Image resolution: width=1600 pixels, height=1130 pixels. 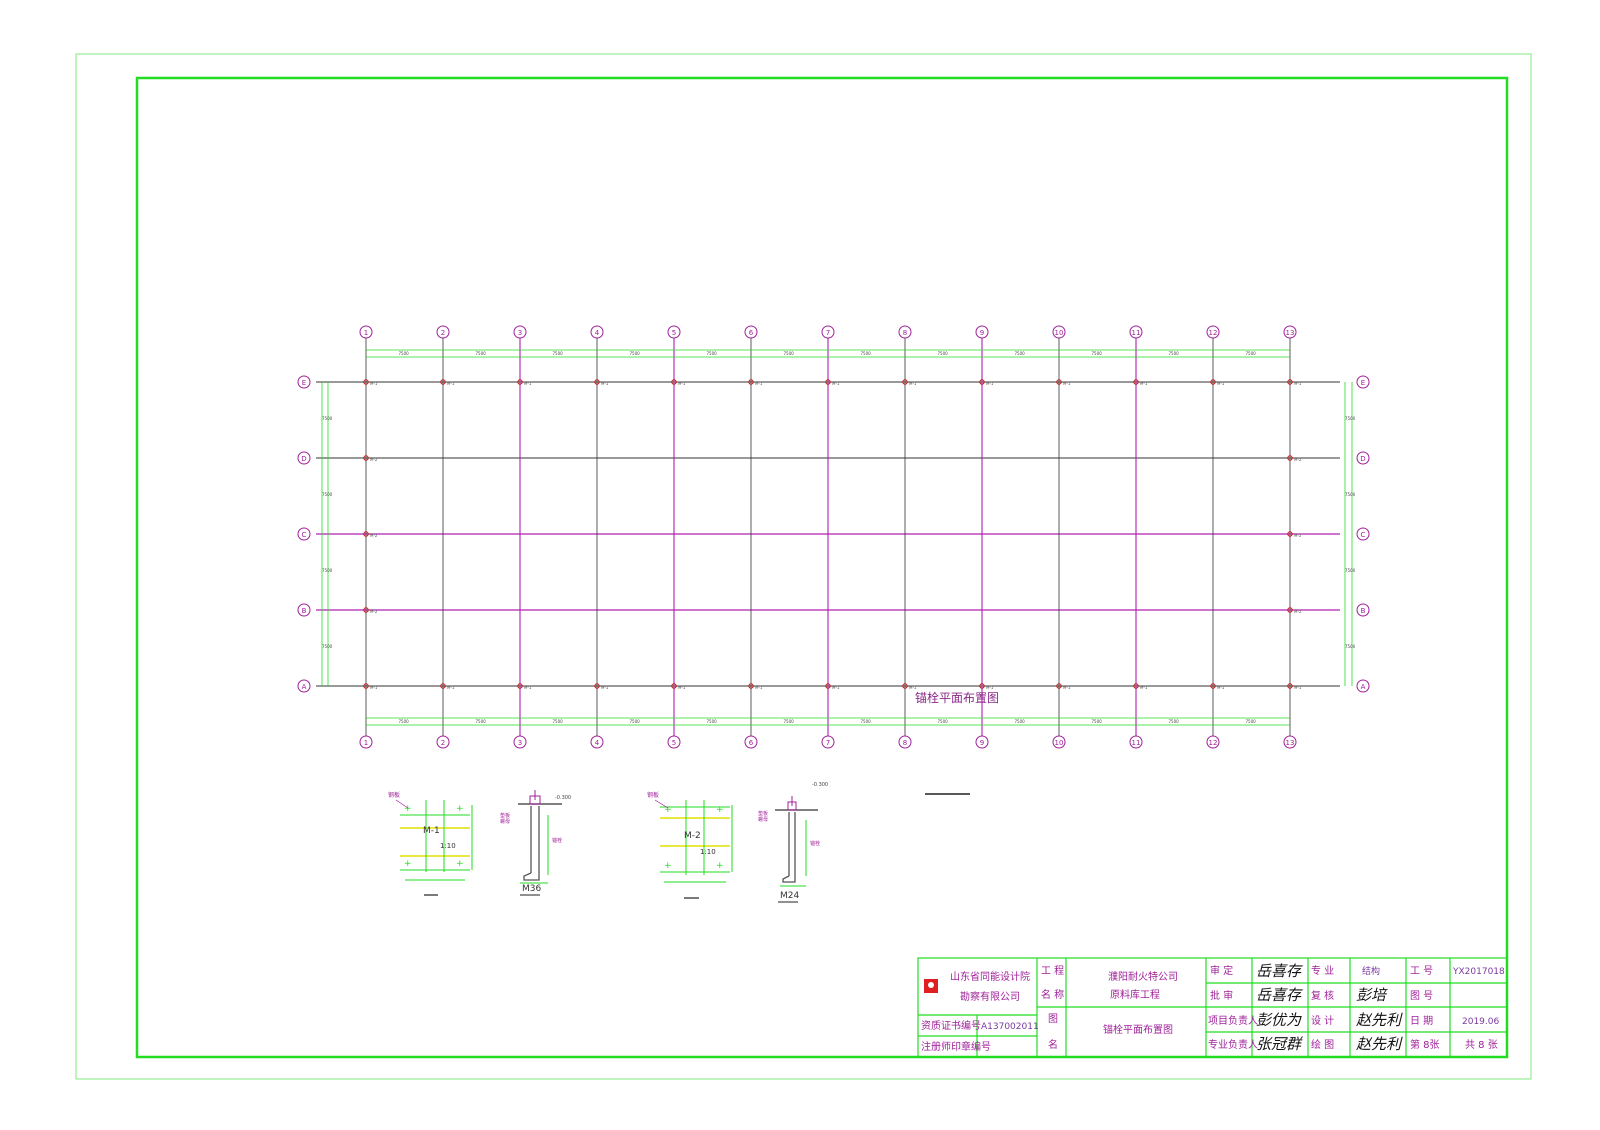 I want to click on role-review: 批 审, so click(x=1221, y=995).